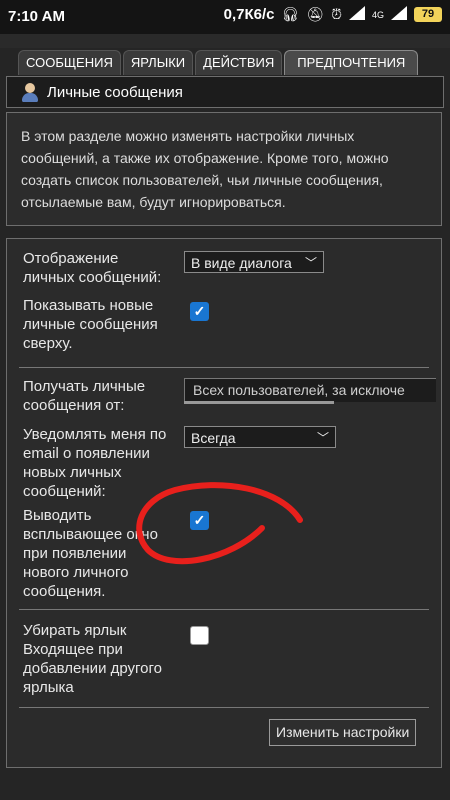  I want to click on tab-bar: СООБЩЕНИЯ ЯРЛЫКИ ДЕЙСТВИЯ ПРЕДПОЧТЕНИЯ, so click(218, 63).